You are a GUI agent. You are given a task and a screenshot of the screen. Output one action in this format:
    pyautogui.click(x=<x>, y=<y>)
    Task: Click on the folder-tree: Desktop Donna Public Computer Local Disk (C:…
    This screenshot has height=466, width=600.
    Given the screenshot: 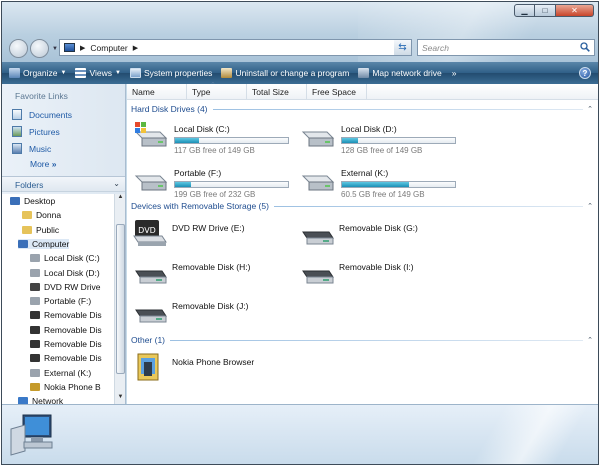 What is the action you would take?
    pyautogui.click(x=58, y=299)
    